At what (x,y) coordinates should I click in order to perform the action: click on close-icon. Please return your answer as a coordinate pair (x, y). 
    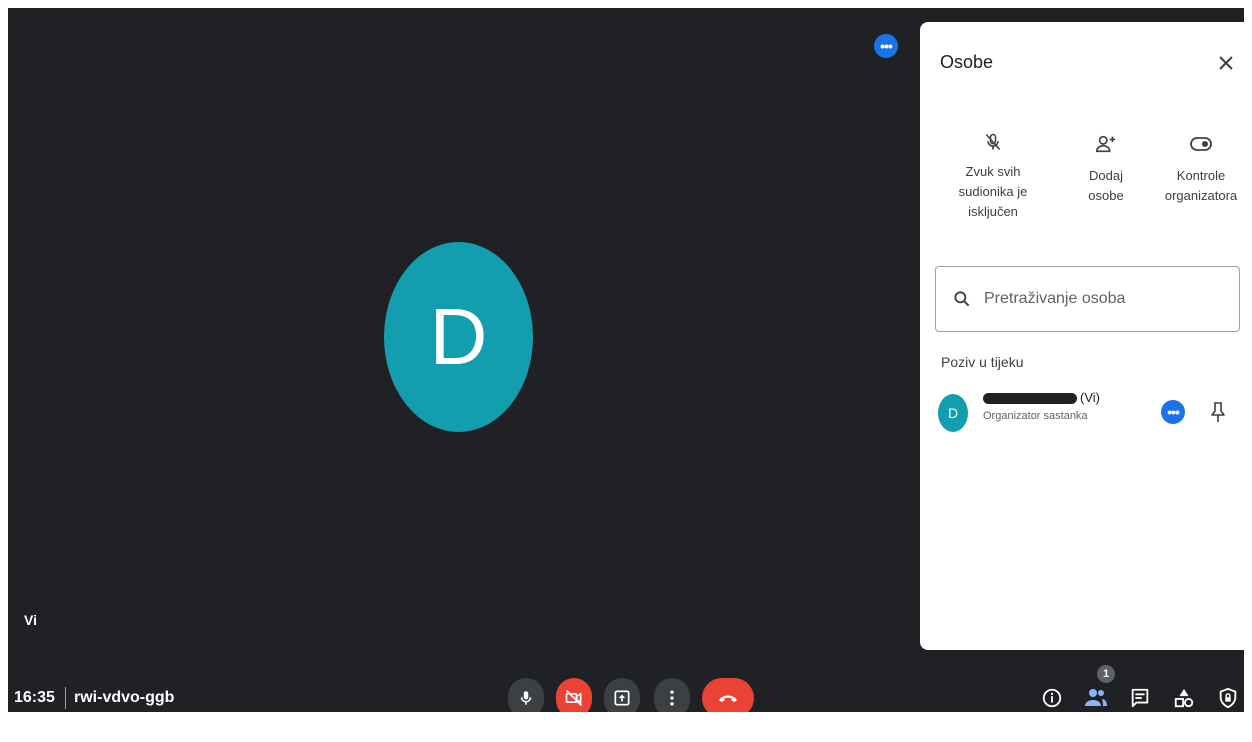
    Looking at the image, I should click on (1226, 63).